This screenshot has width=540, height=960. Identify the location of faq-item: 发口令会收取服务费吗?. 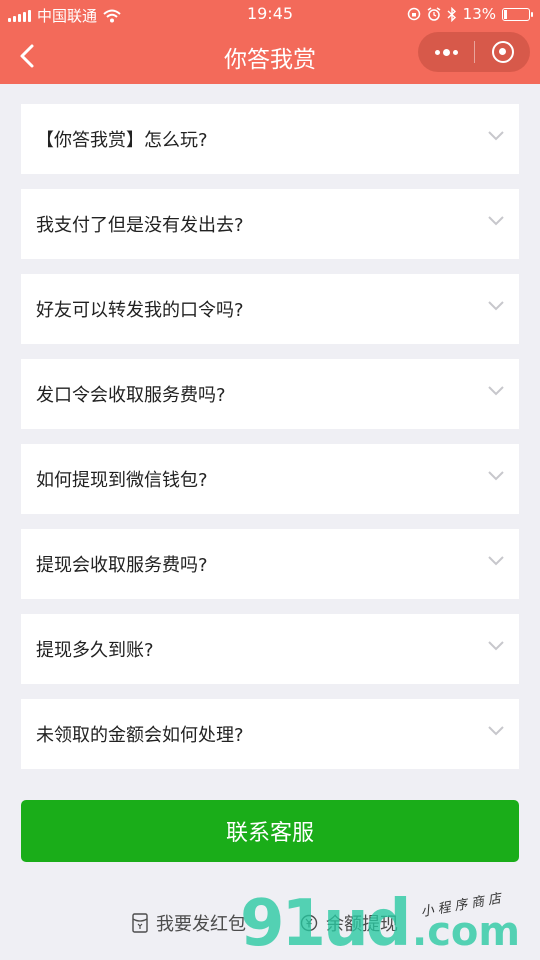
(270, 394).